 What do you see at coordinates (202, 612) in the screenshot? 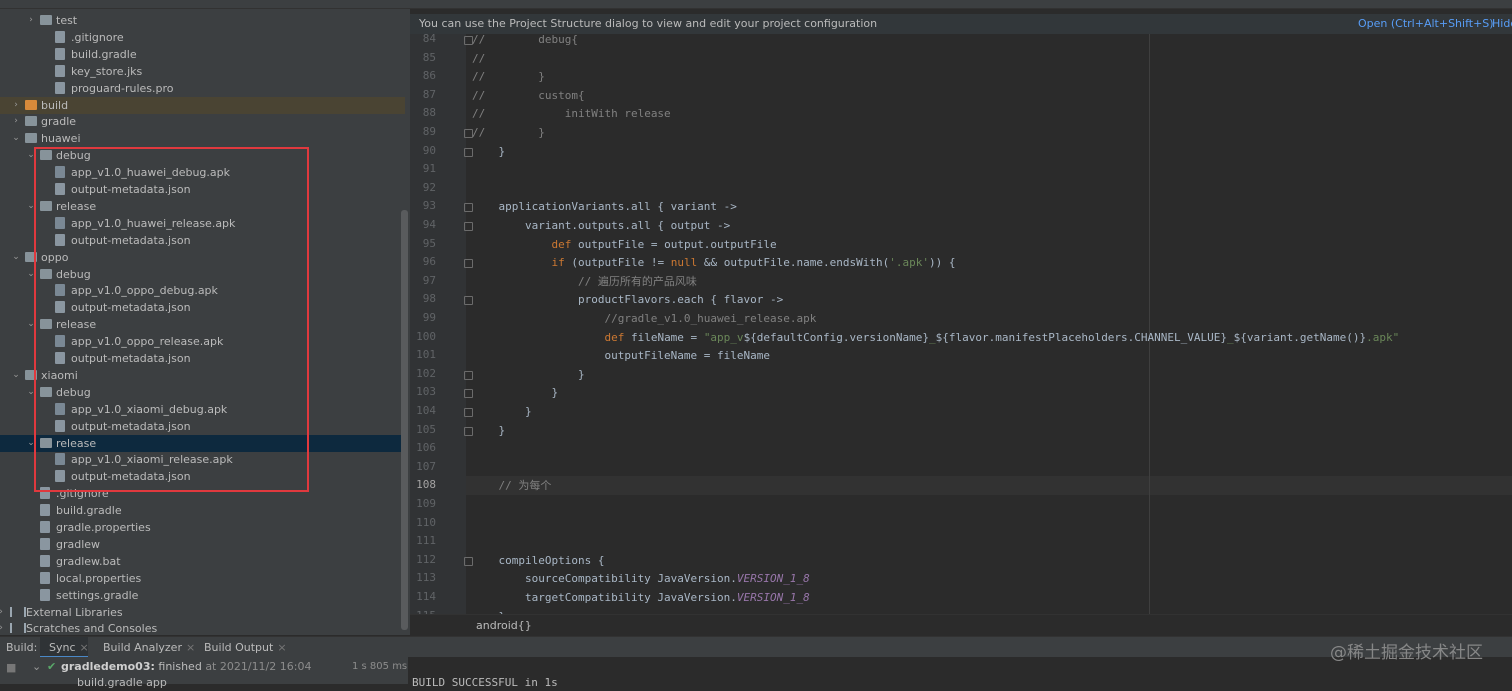
I see `tree-item: › External Libraries` at bounding box center [202, 612].